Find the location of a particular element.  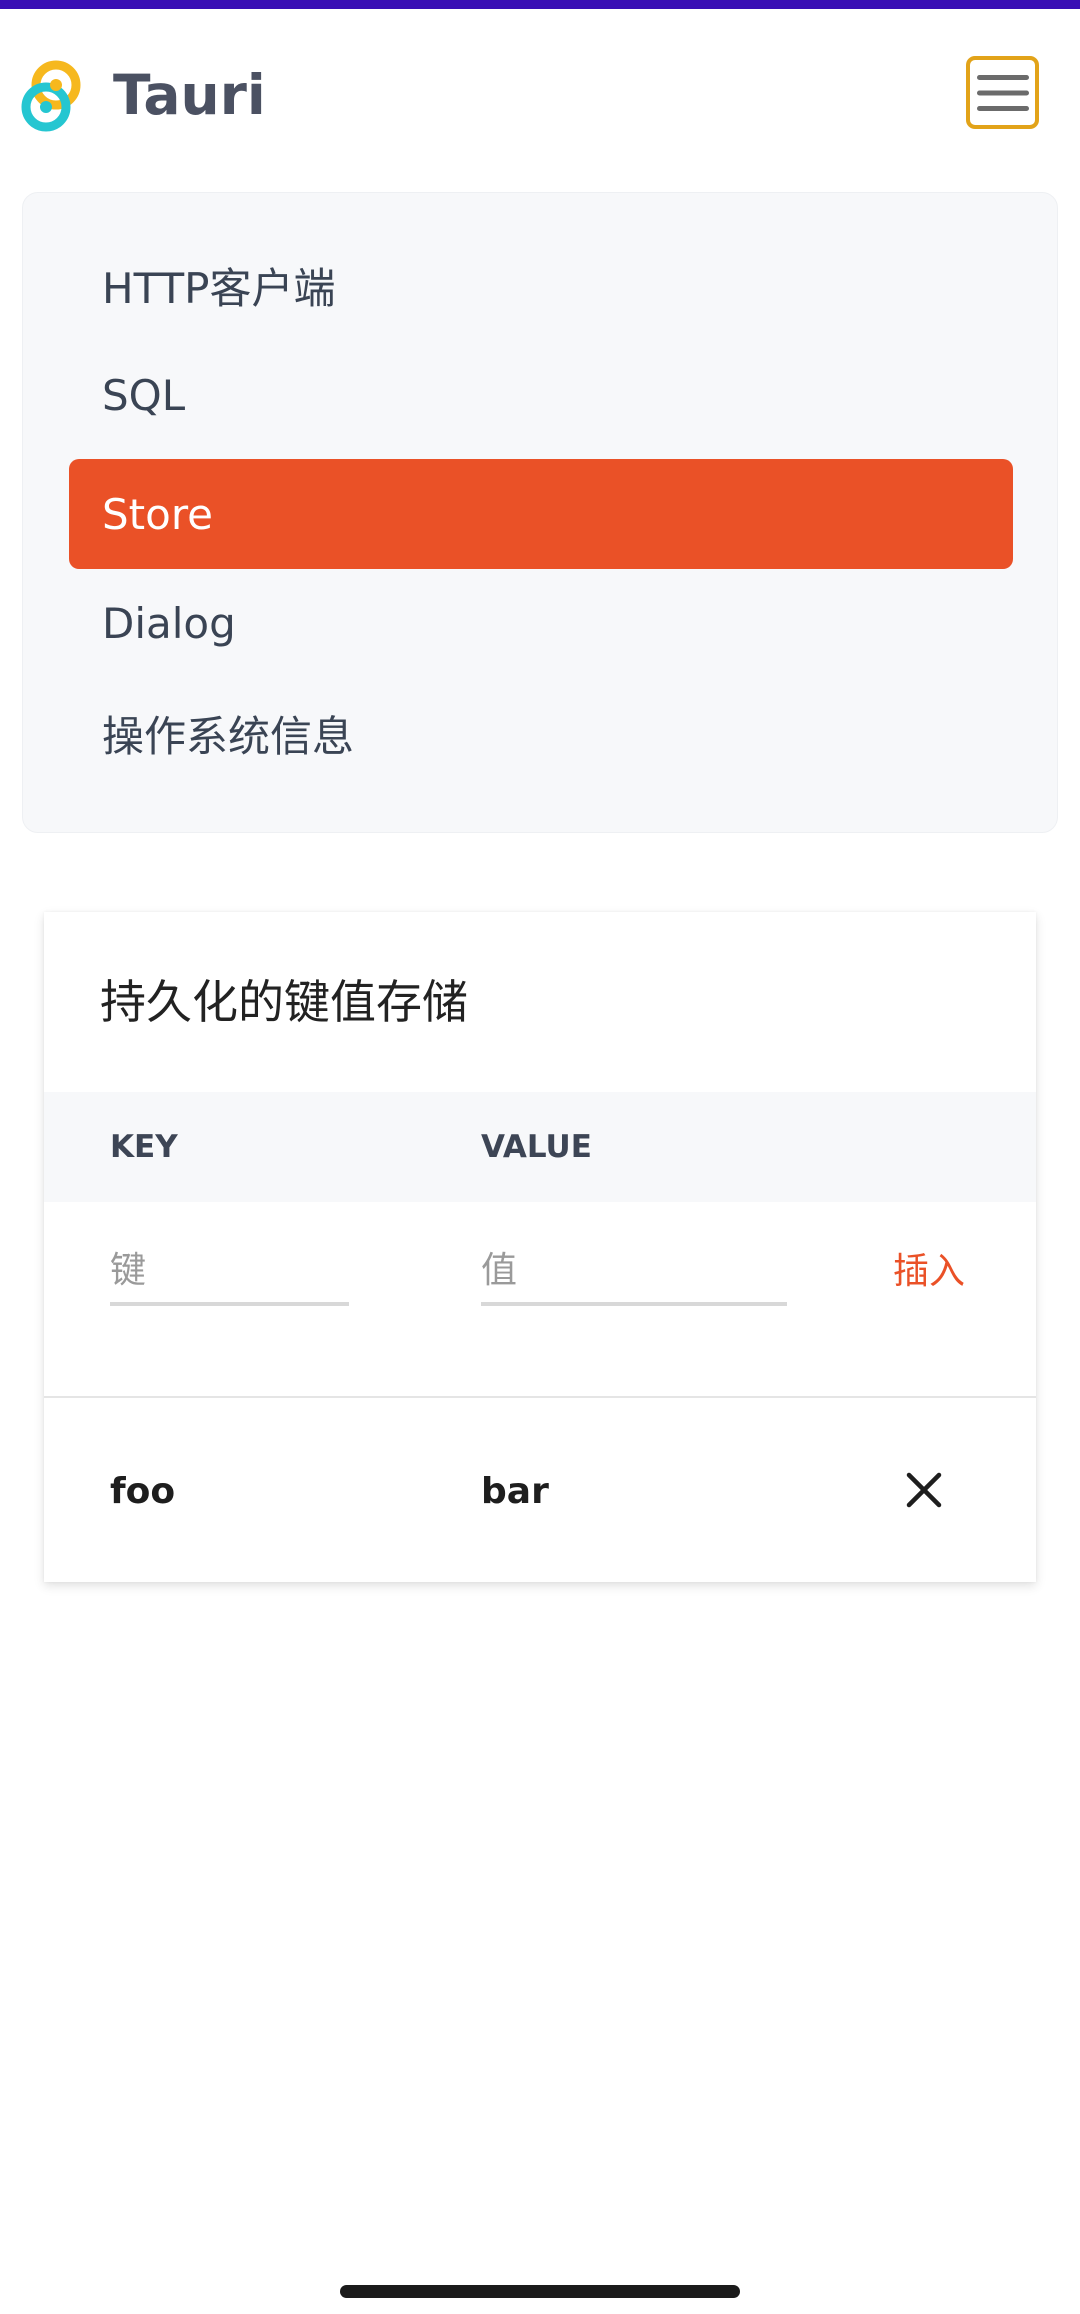

nav-item-label: Dialog is located at coordinates (169, 623).